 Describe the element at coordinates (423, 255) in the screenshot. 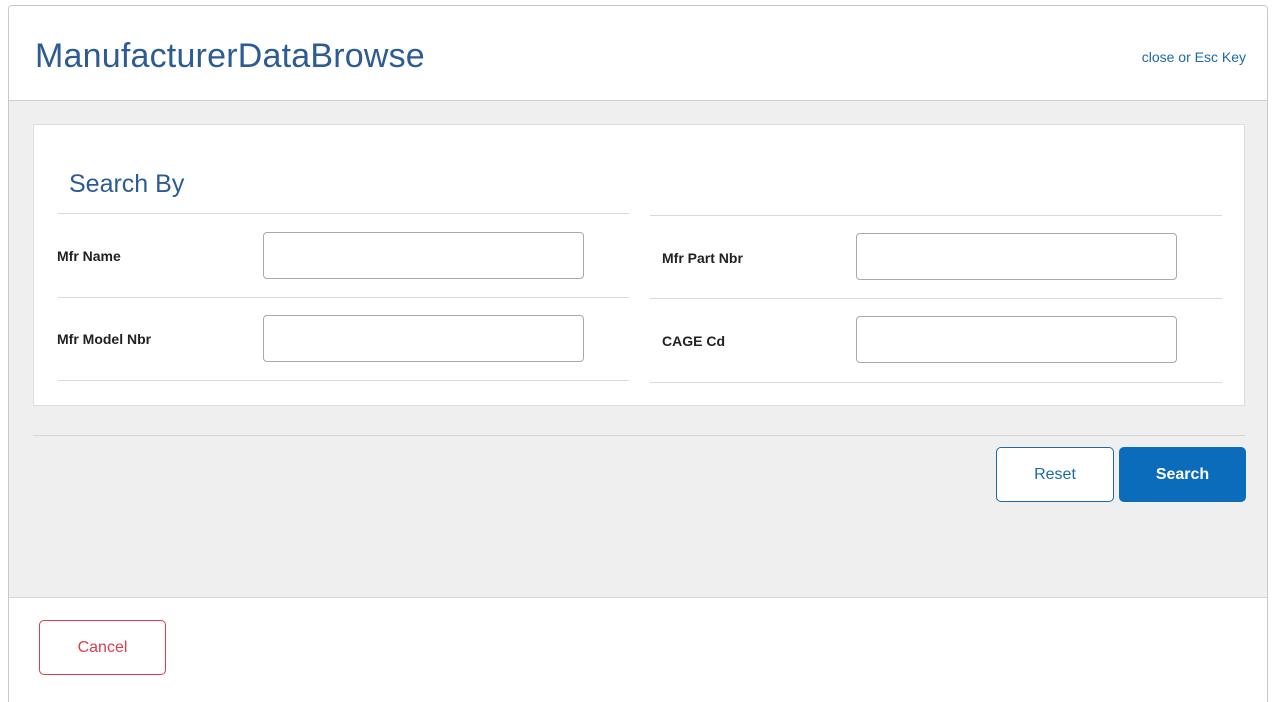

I see `mfr-name-input` at that location.